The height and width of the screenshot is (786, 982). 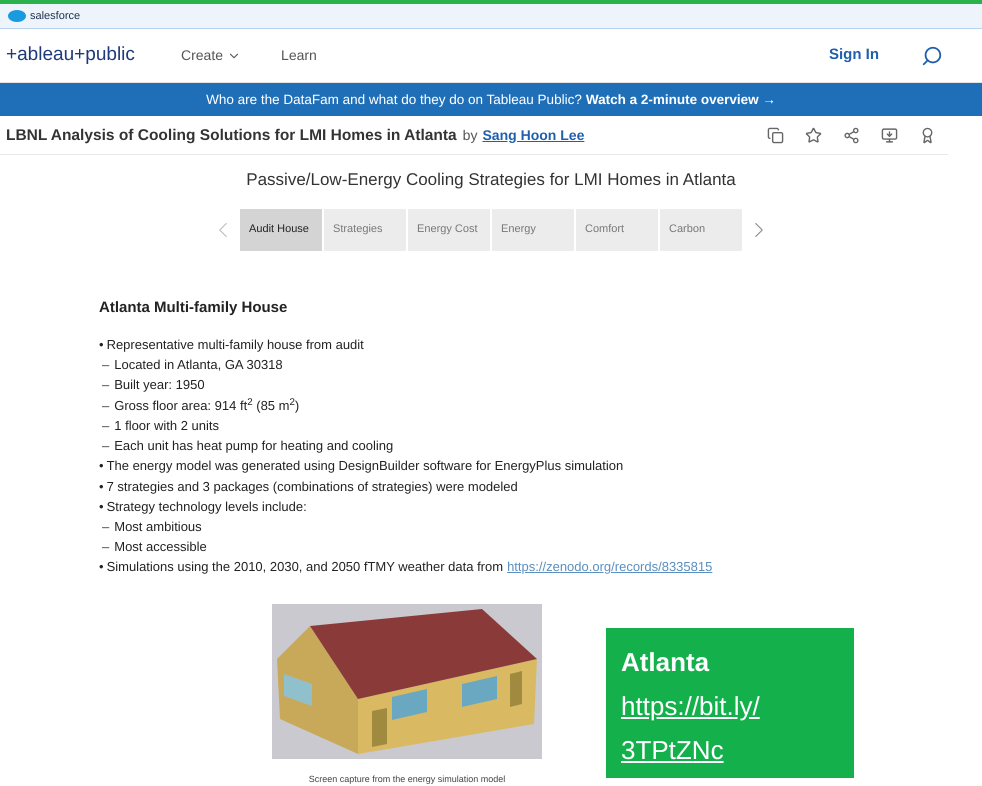 What do you see at coordinates (701, 229) in the screenshot?
I see `dashboard-tab: Carbon` at bounding box center [701, 229].